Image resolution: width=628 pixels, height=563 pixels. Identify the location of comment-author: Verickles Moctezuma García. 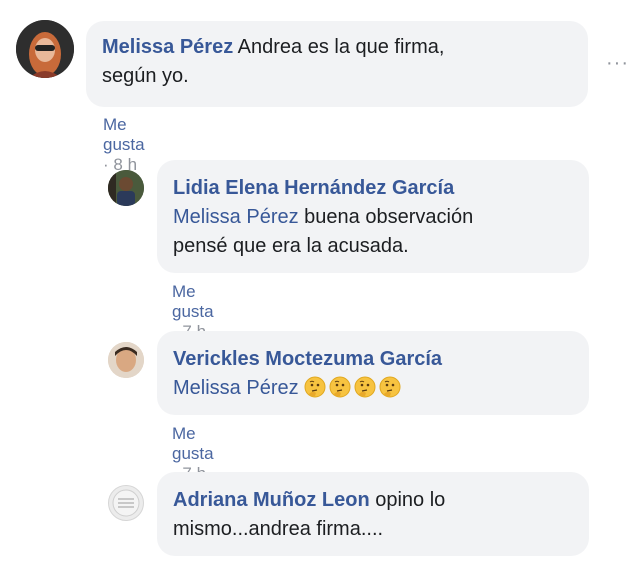
(307, 359).